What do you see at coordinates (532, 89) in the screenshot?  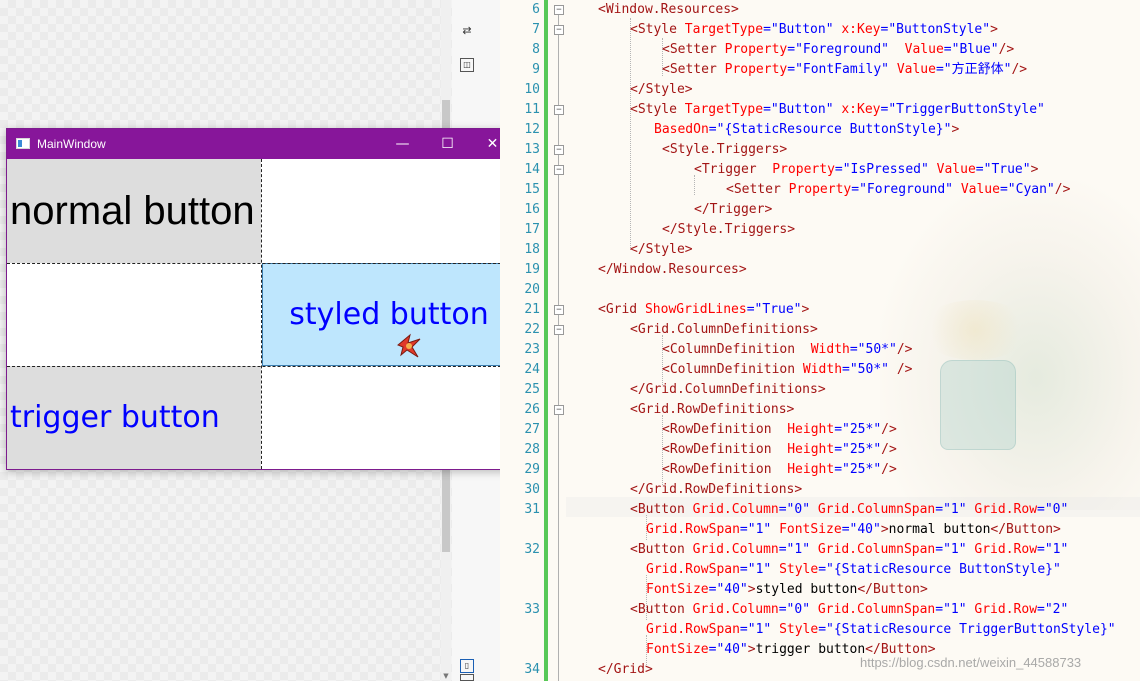 I see `line-number: 10` at bounding box center [532, 89].